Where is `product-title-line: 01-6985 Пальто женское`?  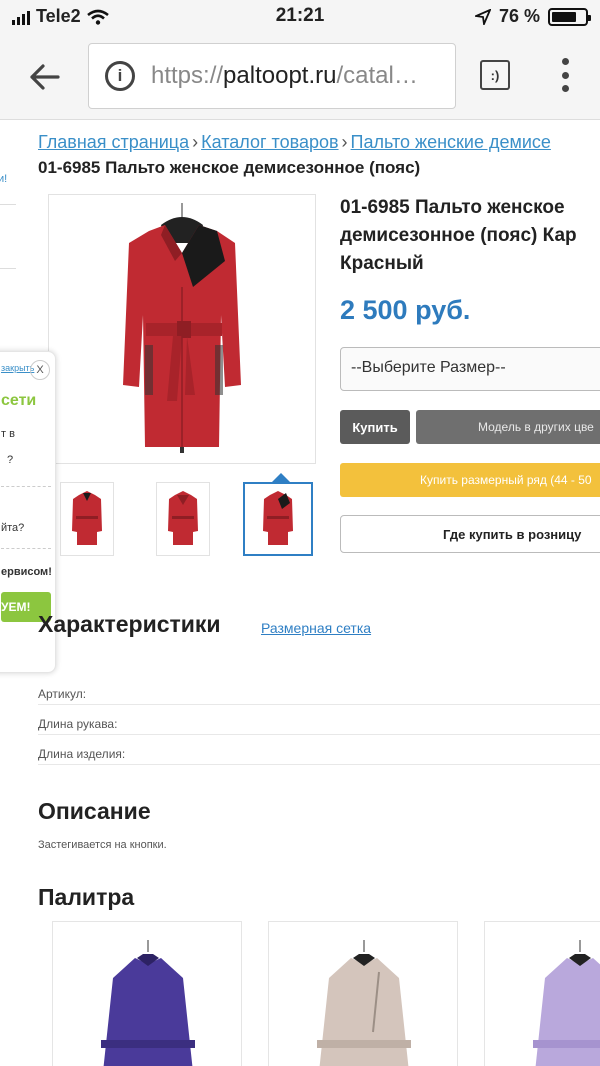
product-title-line: 01-6985 Пальто женское is located at coordinates (452, 207).